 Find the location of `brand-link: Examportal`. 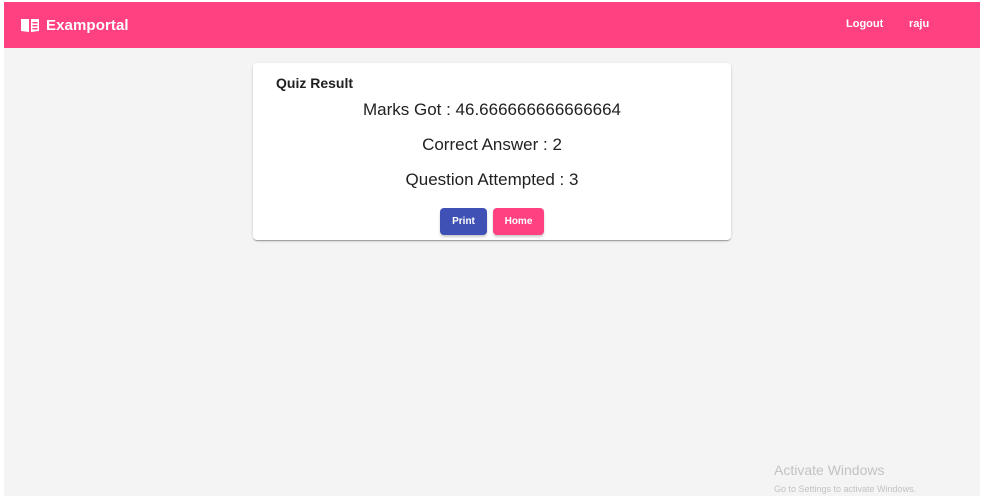

brand-link: Examportal is located at coordinates (74, 25).